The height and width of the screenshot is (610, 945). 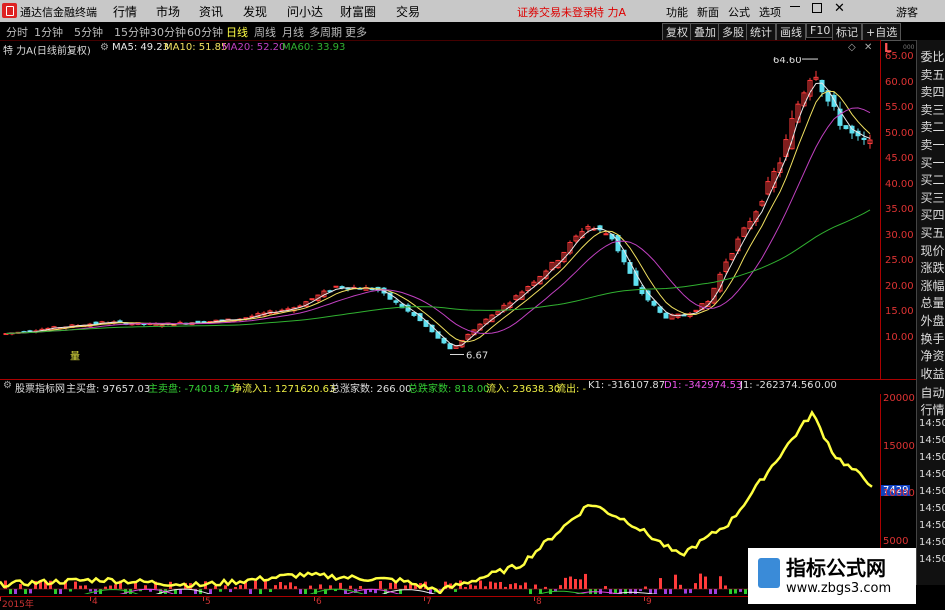 I want to click on menu-item-discover: 发现, so click(x=255, y=11).